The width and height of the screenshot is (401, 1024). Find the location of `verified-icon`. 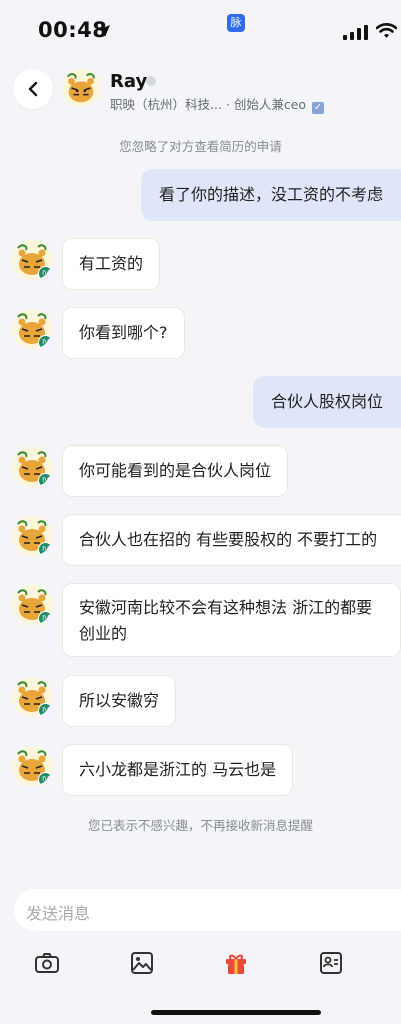

verified-icon is located at coordinates (151, 81).